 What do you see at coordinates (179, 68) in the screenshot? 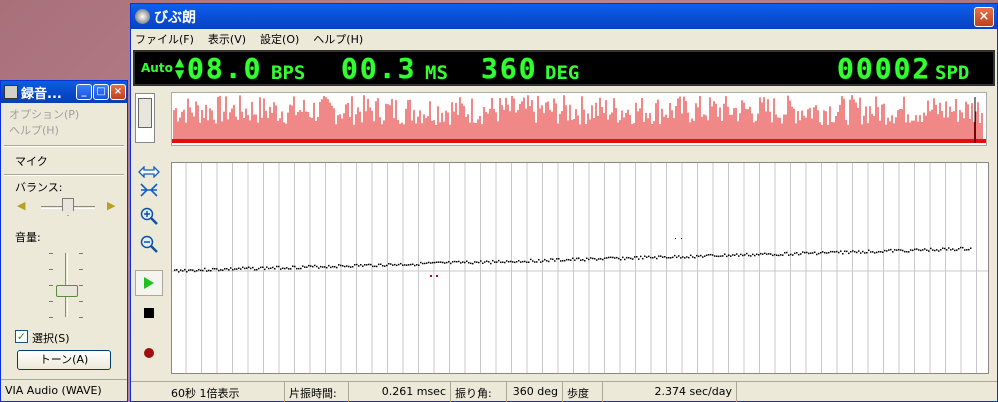
I see `mode-arrows-icon: ▲ ▼` at bounding box center [179, 68].